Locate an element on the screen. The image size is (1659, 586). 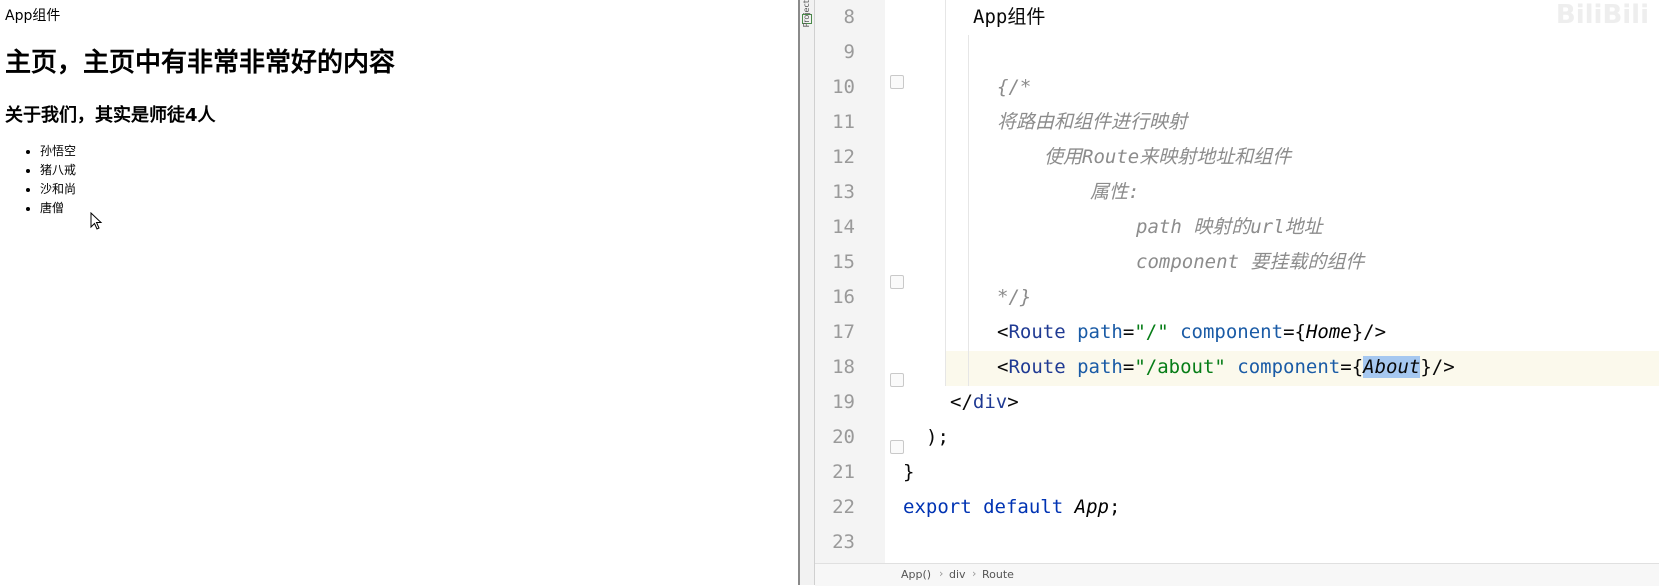
code-line: {/* is located at coordinates (1014, 87).